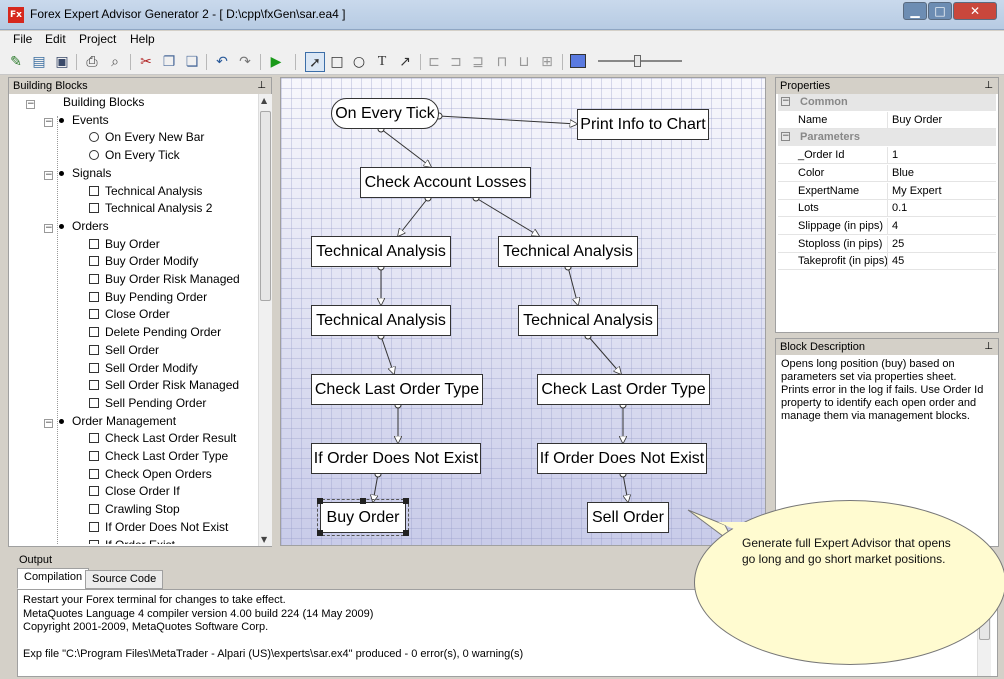  Describe the element at coordinates (142, 39) in the screenshot. I see `menu-help: Help` at that location.